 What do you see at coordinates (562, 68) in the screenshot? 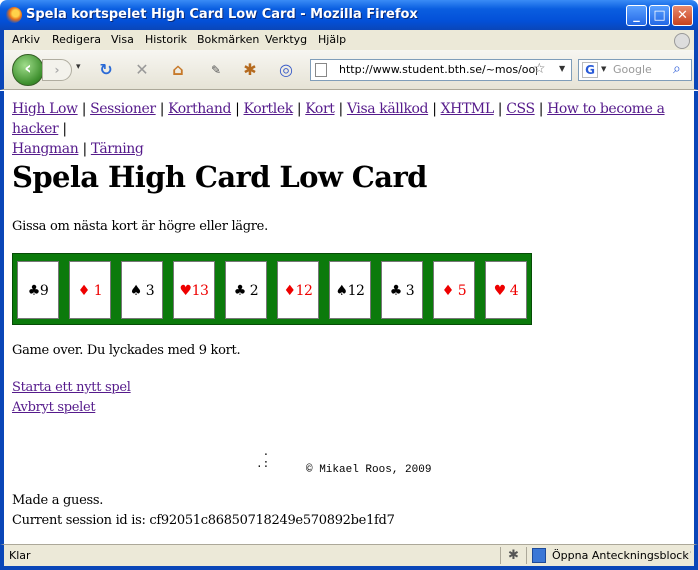
I see `url-dropdown-icon: ▼` at bounding box center [562, 68].